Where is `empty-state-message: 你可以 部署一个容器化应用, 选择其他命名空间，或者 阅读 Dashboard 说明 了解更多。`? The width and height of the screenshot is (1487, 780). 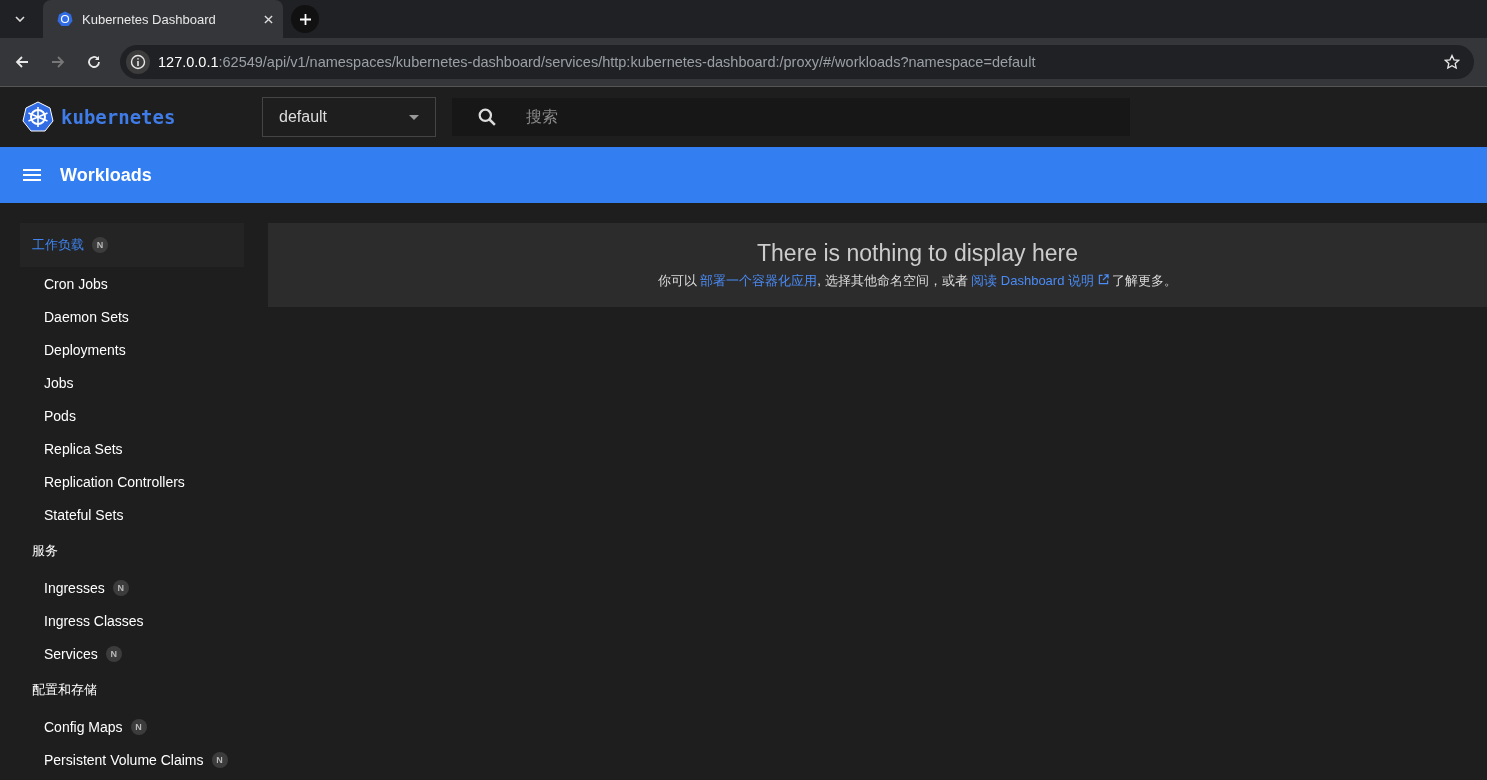
empty-state-message: 你可以 部署一个容器化应用, 选择其他命名空间，或者 阅读 Dashboard 说明 了解更多。 is located at coordinates (917, 281).